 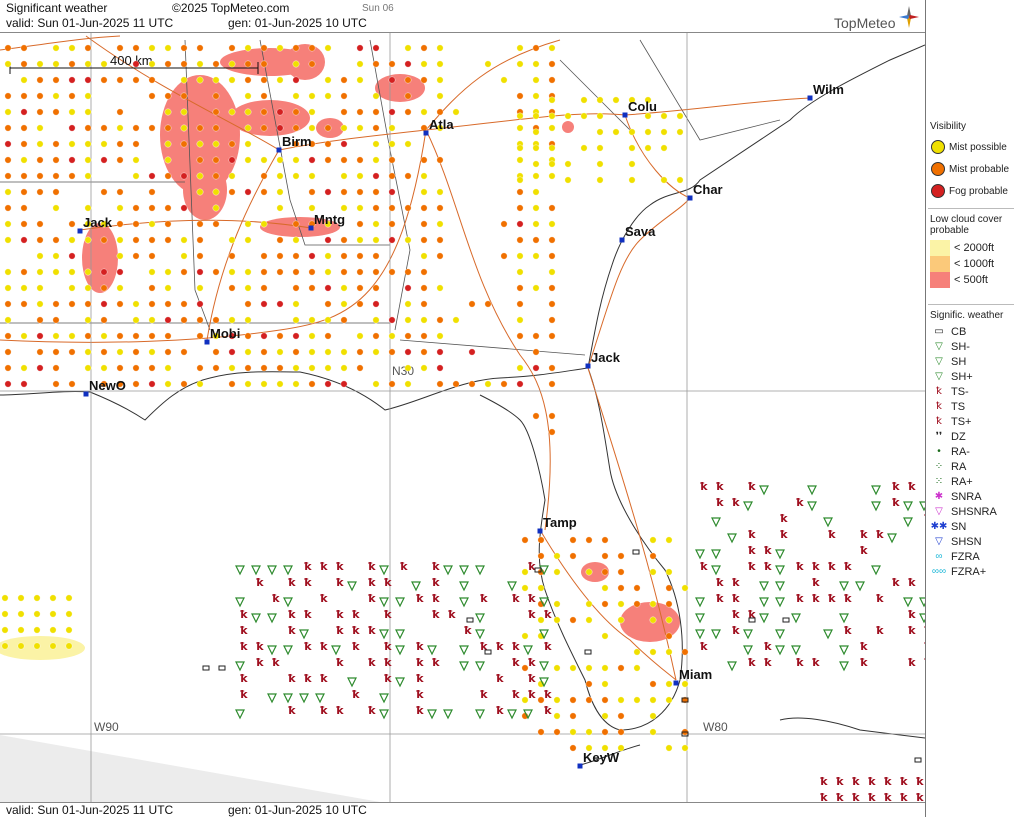 What do you see at coordinates (864, 23) in the screenshot?
I see `brand-logo: TopMeteo` at bounding box center [864, 23].